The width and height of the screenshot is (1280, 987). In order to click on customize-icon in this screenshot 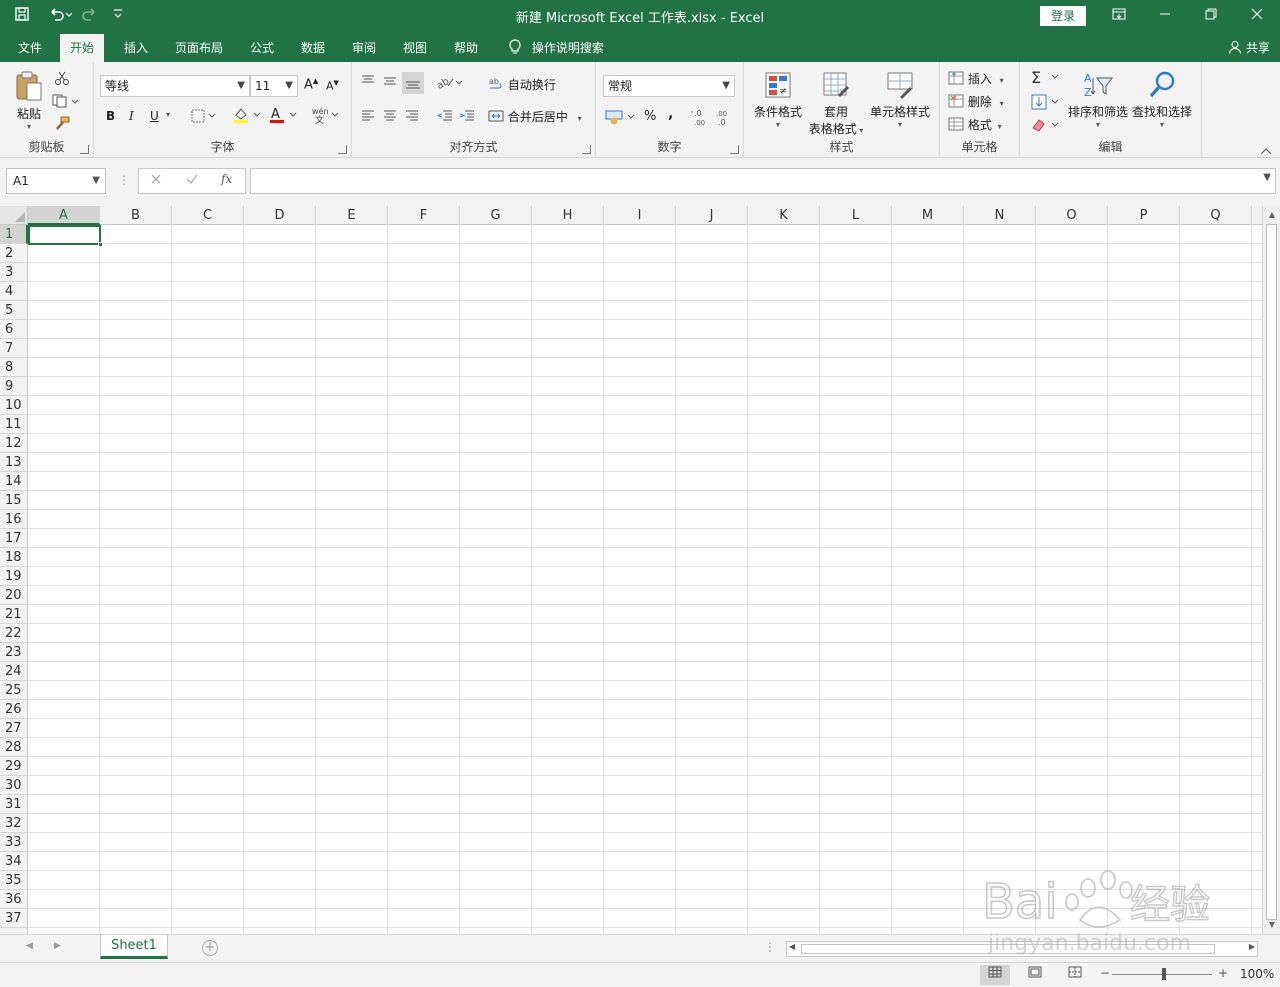, I will do `click(118, 16)`.